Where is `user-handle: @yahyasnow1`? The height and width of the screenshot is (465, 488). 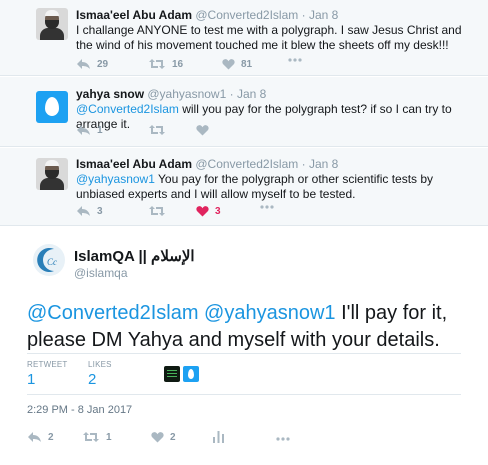
user-handle: @yahyasnow1 is located at coordinates (186, 94).